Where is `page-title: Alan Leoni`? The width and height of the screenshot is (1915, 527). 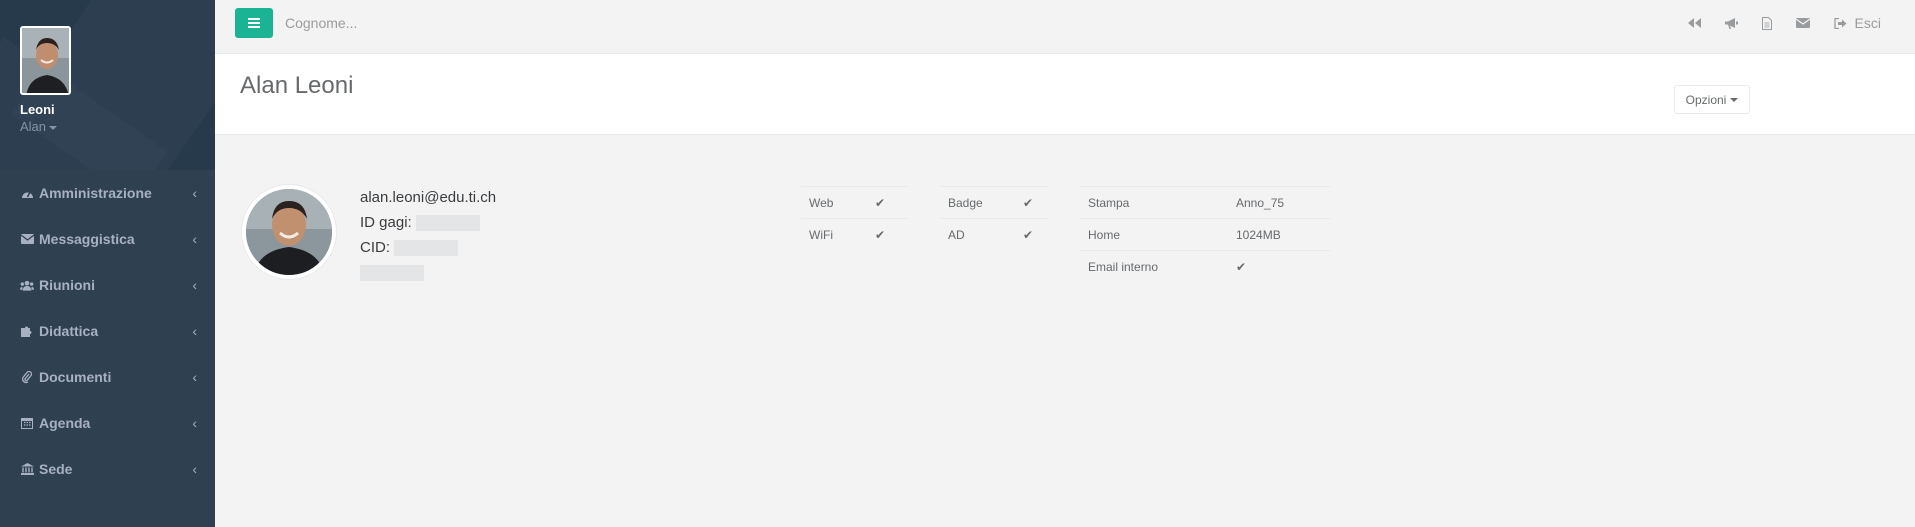
page-title: Alan Leoni is located at coordinates (297, 85).